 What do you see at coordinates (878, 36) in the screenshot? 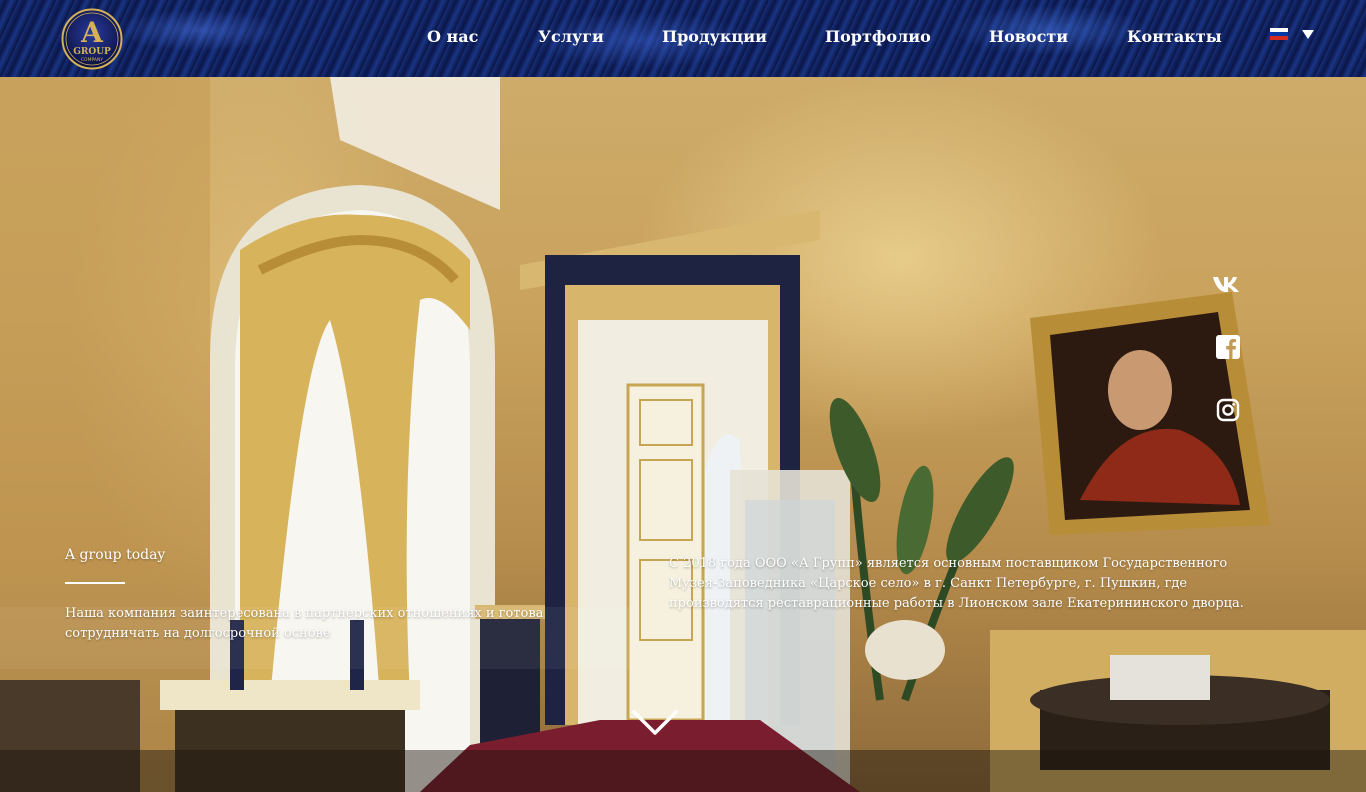
I see `nav-item-portfolio: Портфолио` at bounding box center [878, 36].